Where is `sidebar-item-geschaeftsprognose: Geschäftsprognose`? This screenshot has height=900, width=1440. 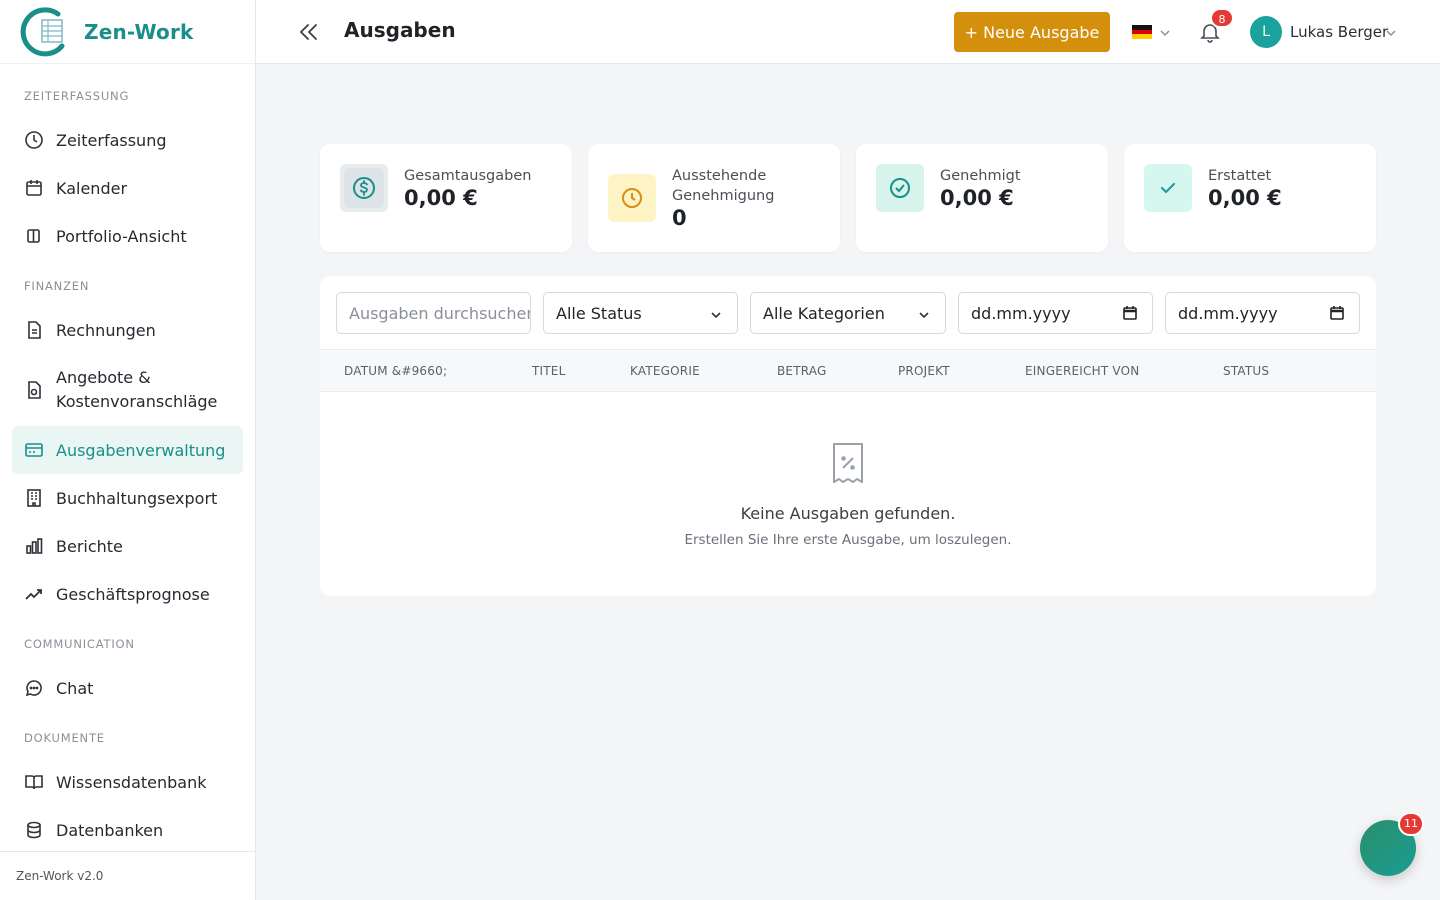 sidebar-item-geschaeftsprognose: Geschäftsprognose is located at coordinates (121, 594).